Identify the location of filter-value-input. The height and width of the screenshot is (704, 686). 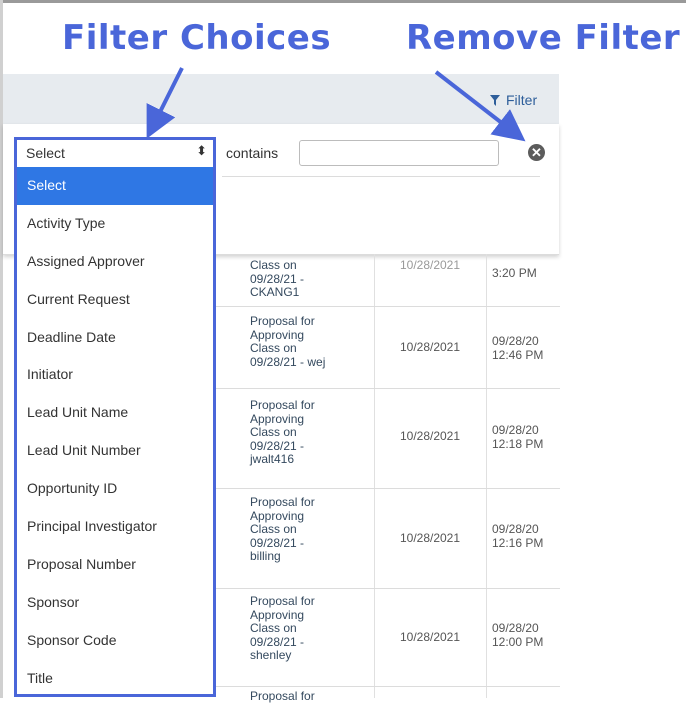
(399, 153).